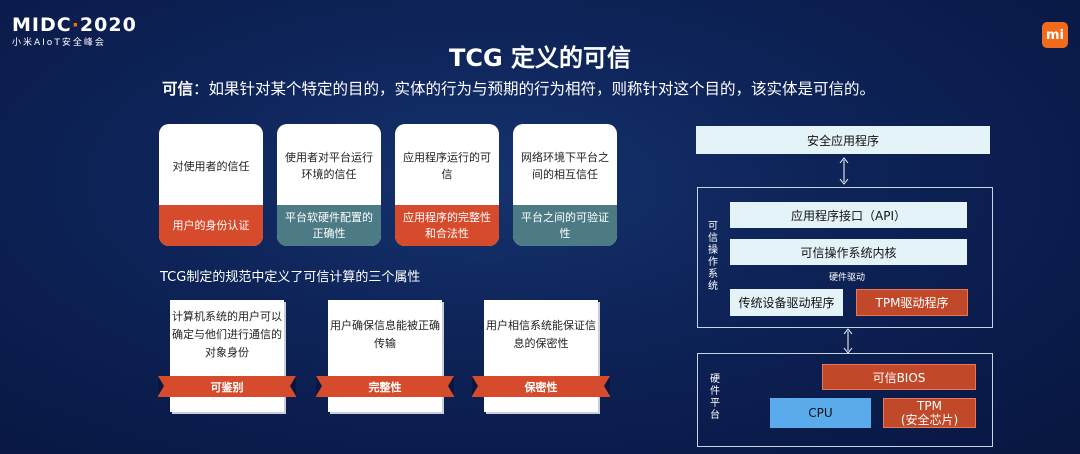 This screenshot has height=454, width=1080. Describe the element at coordinates (385, 386) in the screenshot. I see `property-tag: 完整性` at that location.